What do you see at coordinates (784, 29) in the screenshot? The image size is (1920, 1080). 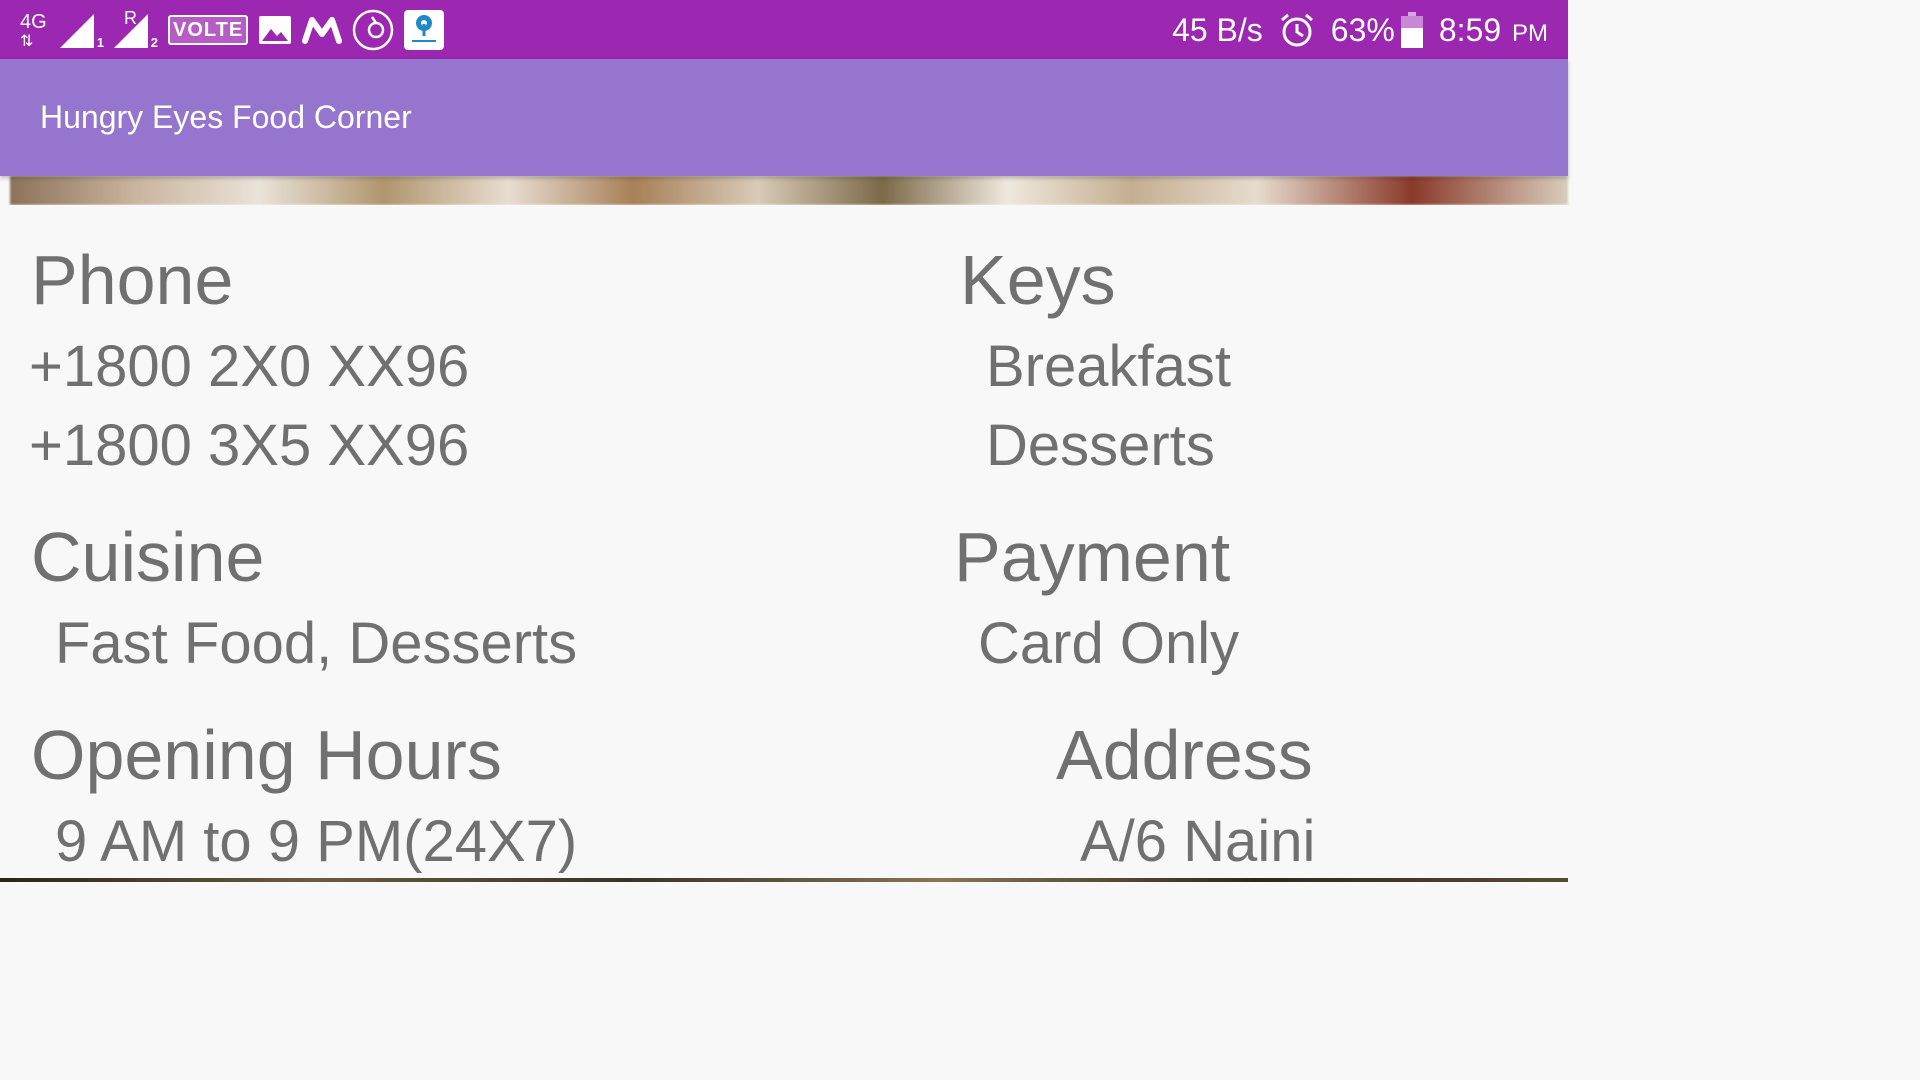 I see `status-bar: 4G ⇅ 1 R 2 VOLTE 45 B/s 63% 8:59 PM` at bounding box center [784, 29].